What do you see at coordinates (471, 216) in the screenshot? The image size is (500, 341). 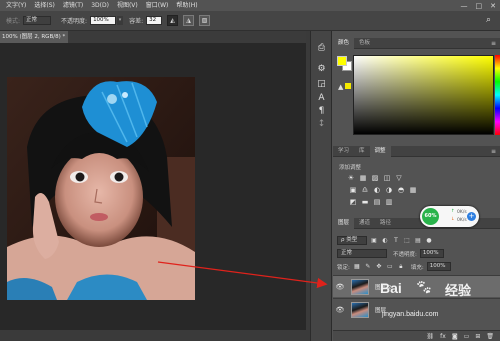 I see `plus-icon: +` at bounding box center [471, 216].